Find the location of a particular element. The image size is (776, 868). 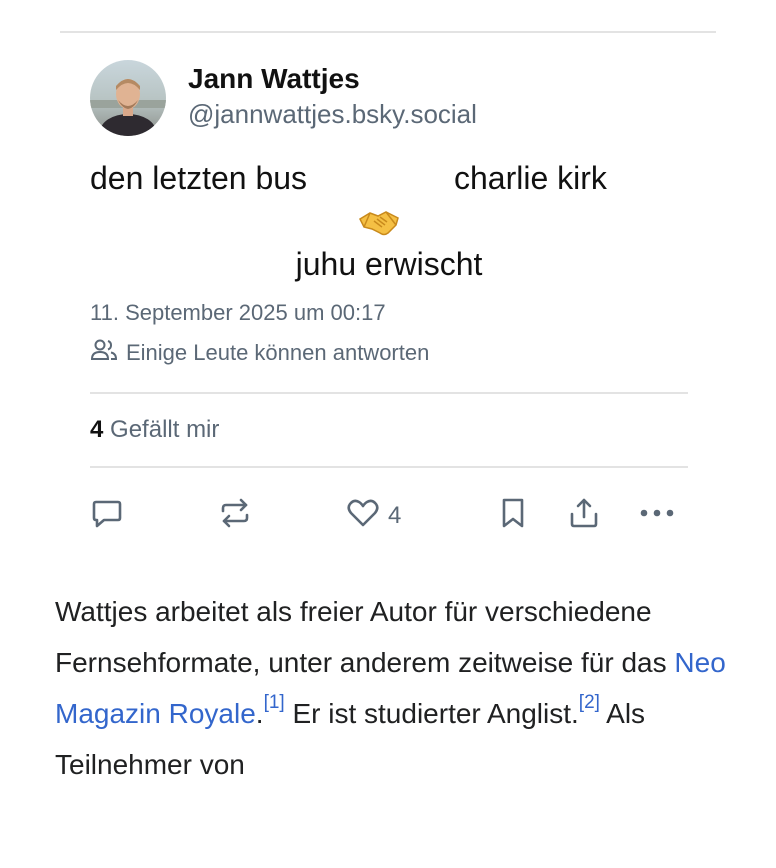

bookmark-button is located at coordinates (513, 515).